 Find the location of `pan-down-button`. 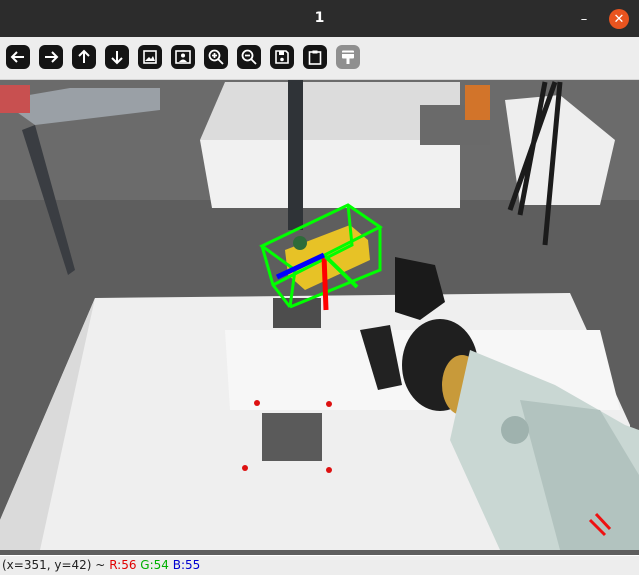

pan-down-button is located at coordinates (117, 57).